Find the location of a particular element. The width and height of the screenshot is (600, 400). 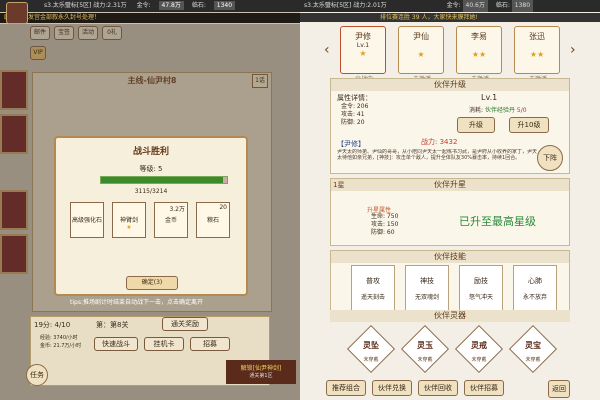

stage-progress: 19分: 4/10 is located at coordinates (52, 325).